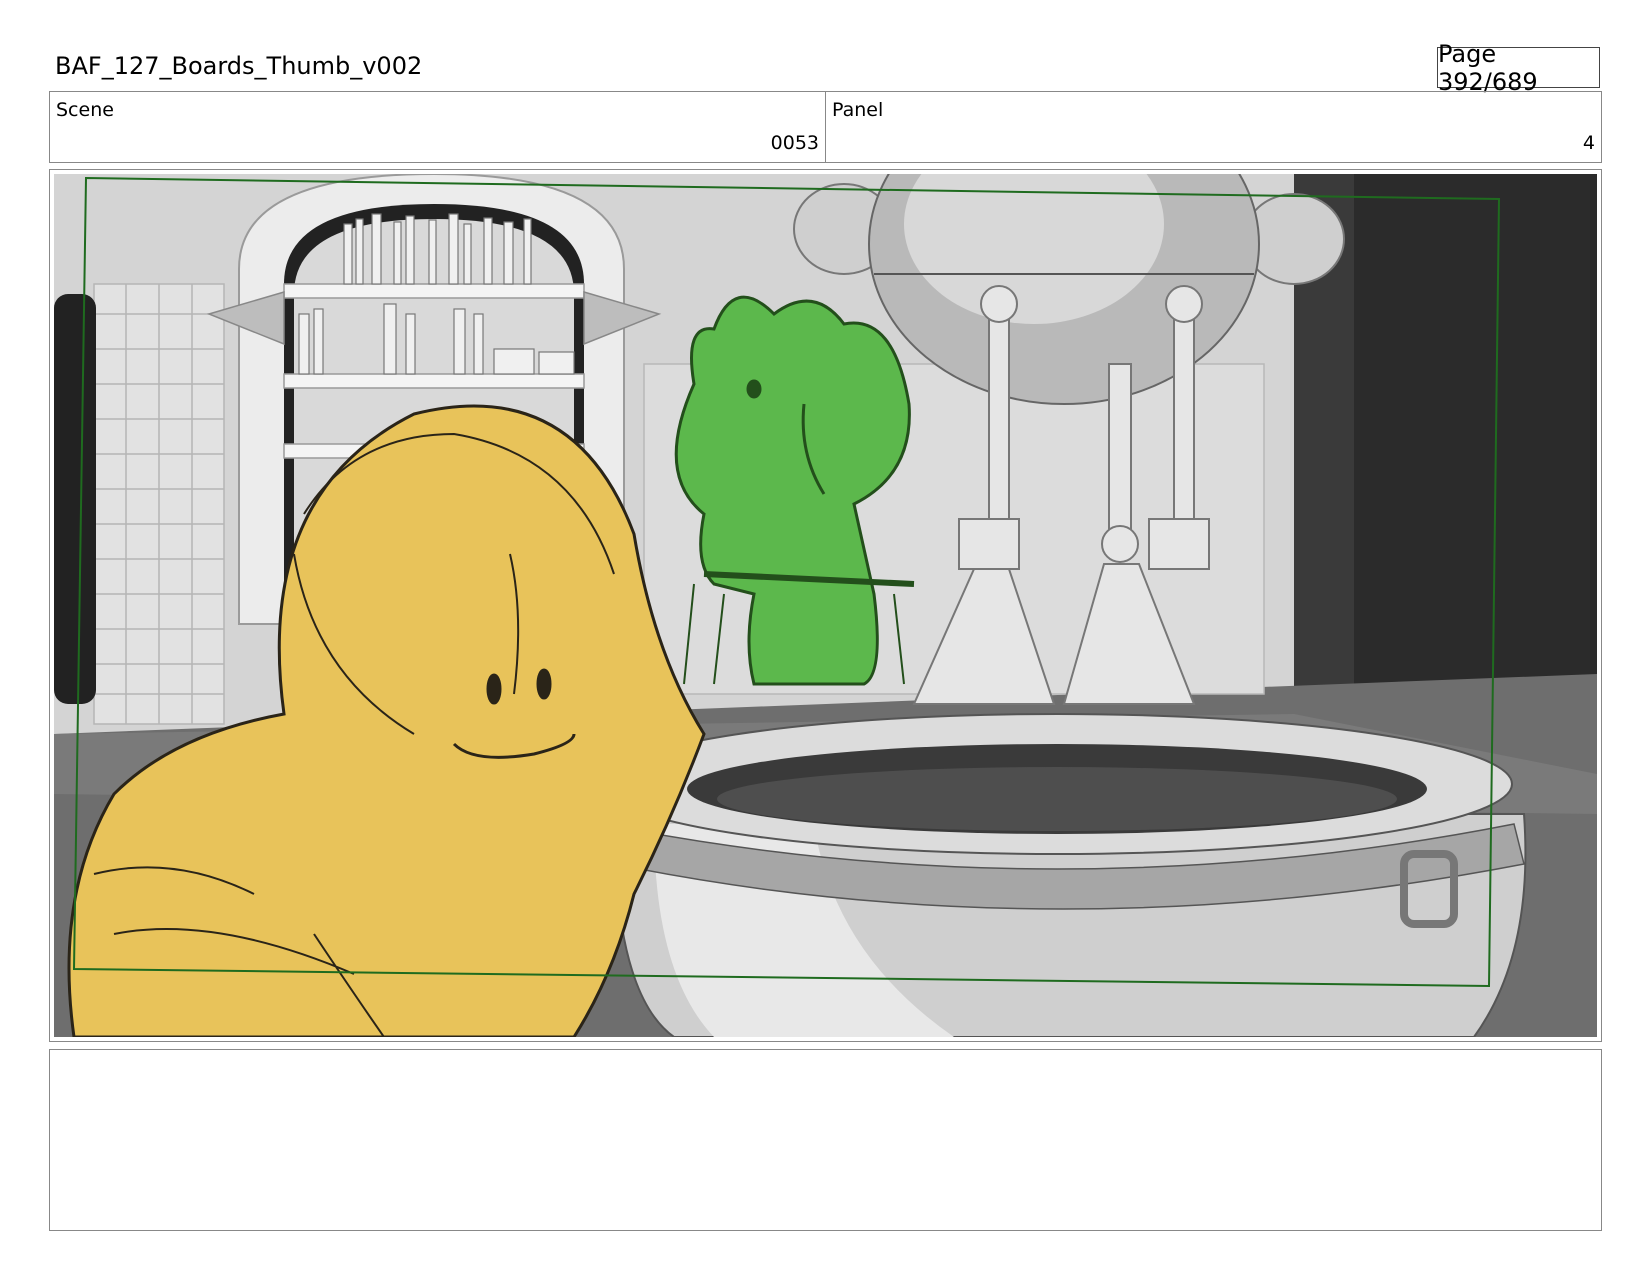  Describe the element at coordinates (825, 1140) in the screenshot. I see `notes-box` at that location.